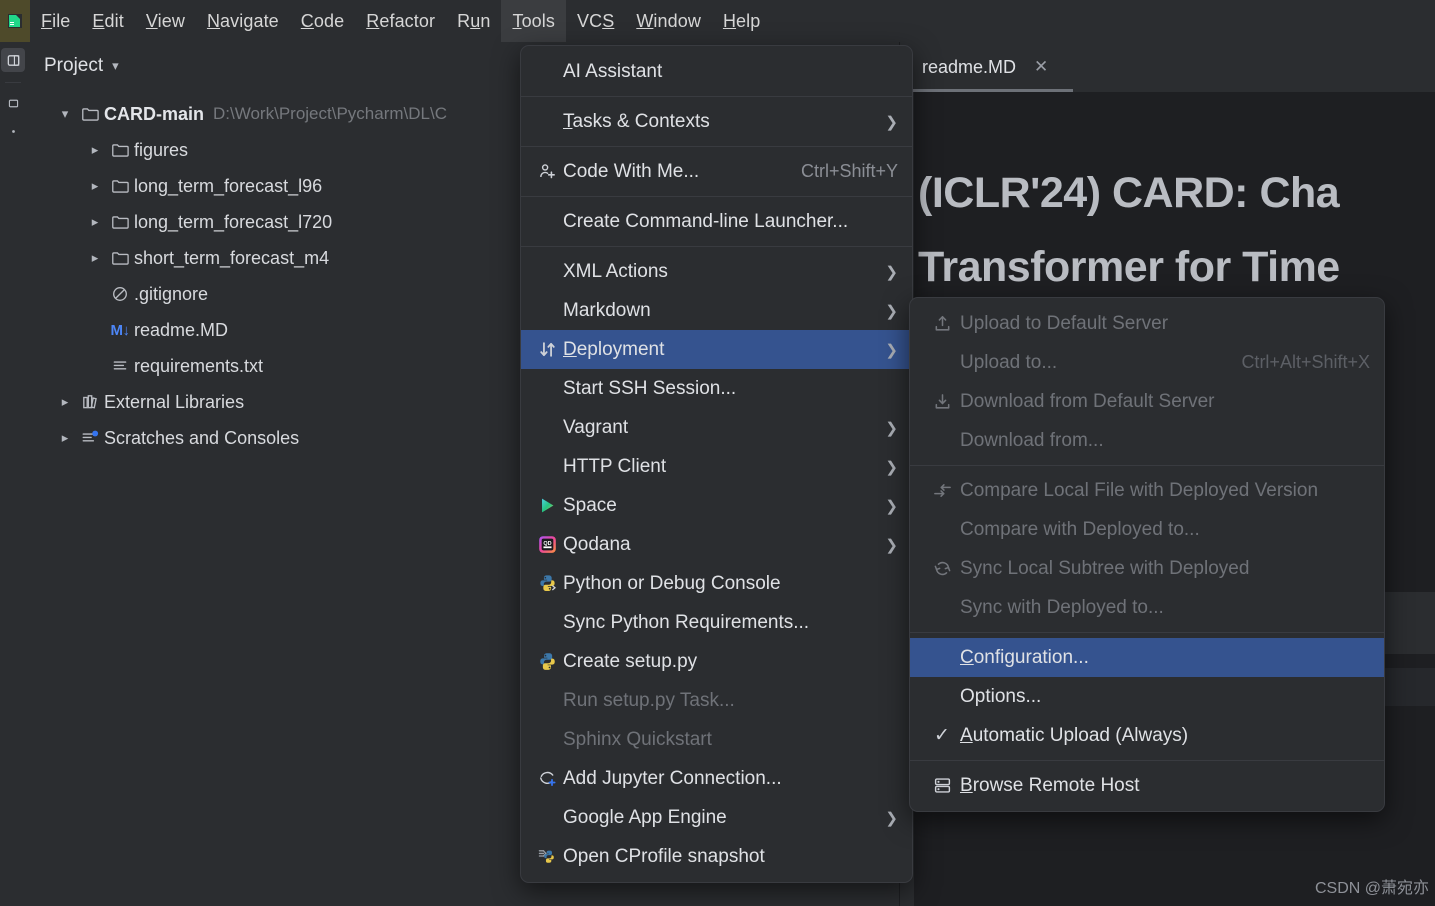 The width and height of the screenshot is (1435, 906). What do you see at coordinates (716, 271) in the screenshot?
I see `tools-menu-item-xml-actions: XML Actions ❯` at bounding box center [716, 271].